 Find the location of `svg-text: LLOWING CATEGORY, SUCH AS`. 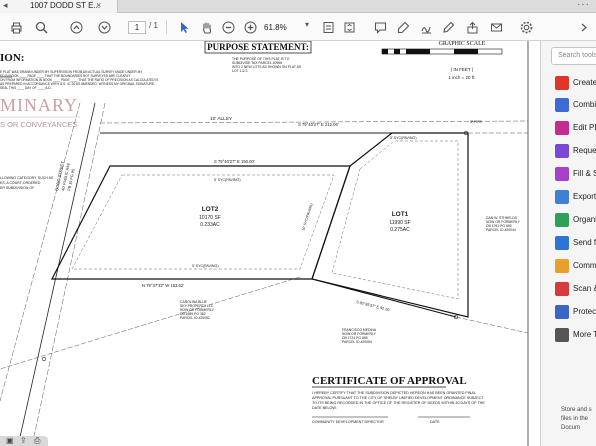

svg-text: LLOWING CATEGORY, SUCH AS is located at coordinates (27, 178).